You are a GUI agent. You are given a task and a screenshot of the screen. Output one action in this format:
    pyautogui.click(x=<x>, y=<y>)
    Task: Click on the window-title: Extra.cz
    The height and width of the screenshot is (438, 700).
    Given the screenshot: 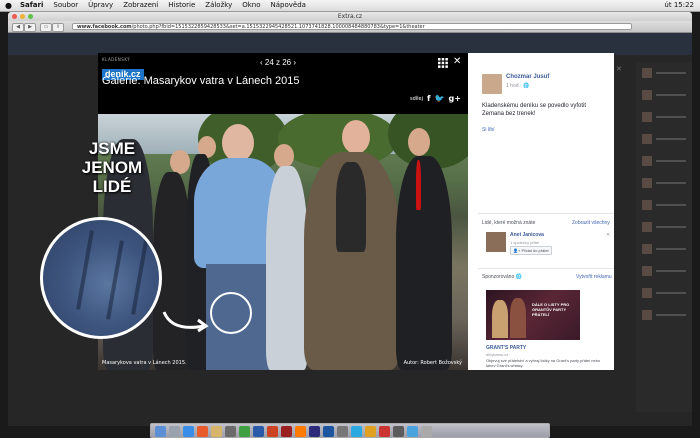 What is the action you would take?
    pyautogui.click(x=350, y=16)
    